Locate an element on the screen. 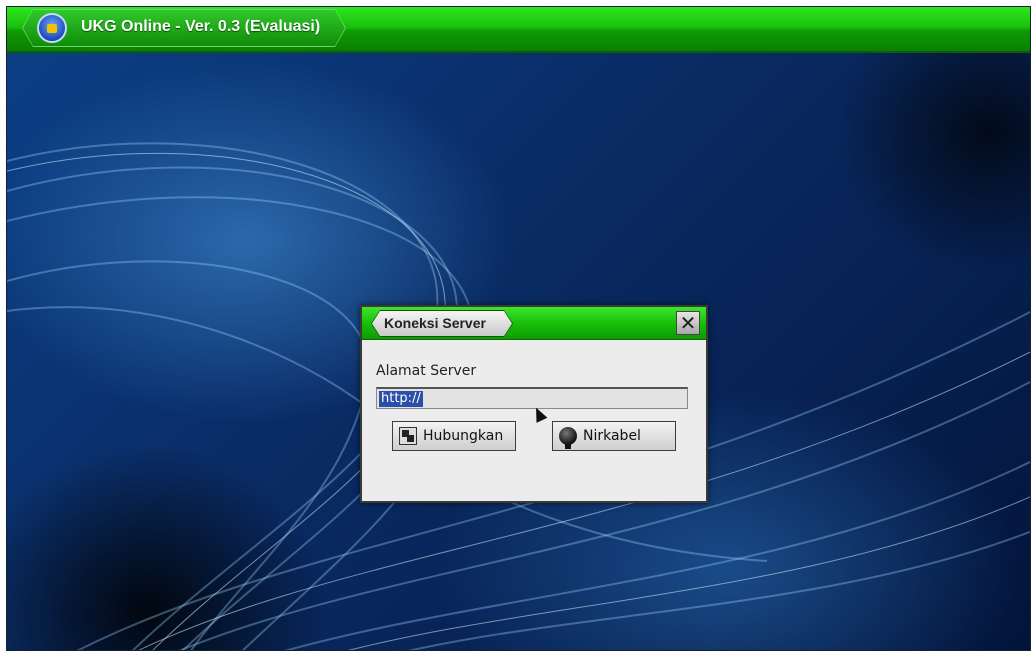 The height and width of the screenshot is (655, 1035). server-address-selected-text: http:// is located at coordinates (401, 399).